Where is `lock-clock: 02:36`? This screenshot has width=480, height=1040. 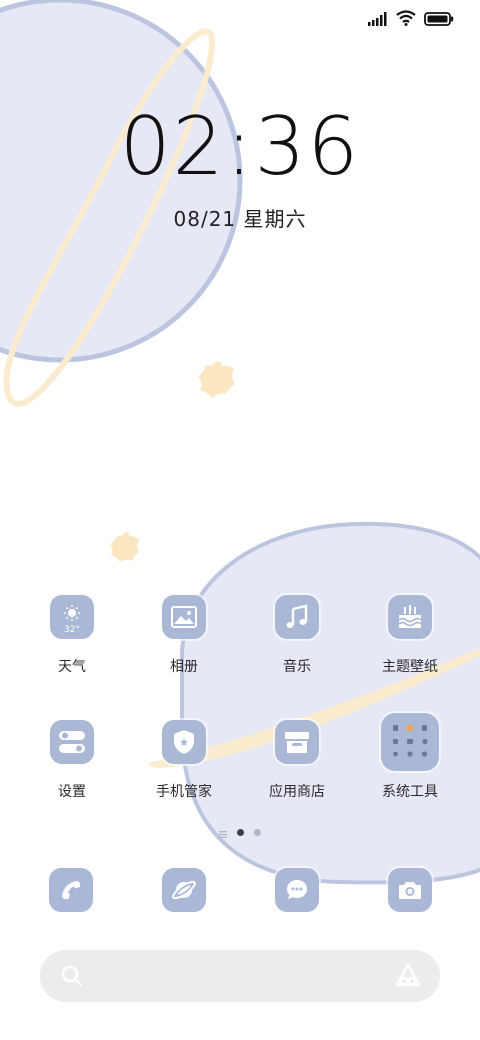 lock-clock: 02:36 is located at coordinates (240, 146).